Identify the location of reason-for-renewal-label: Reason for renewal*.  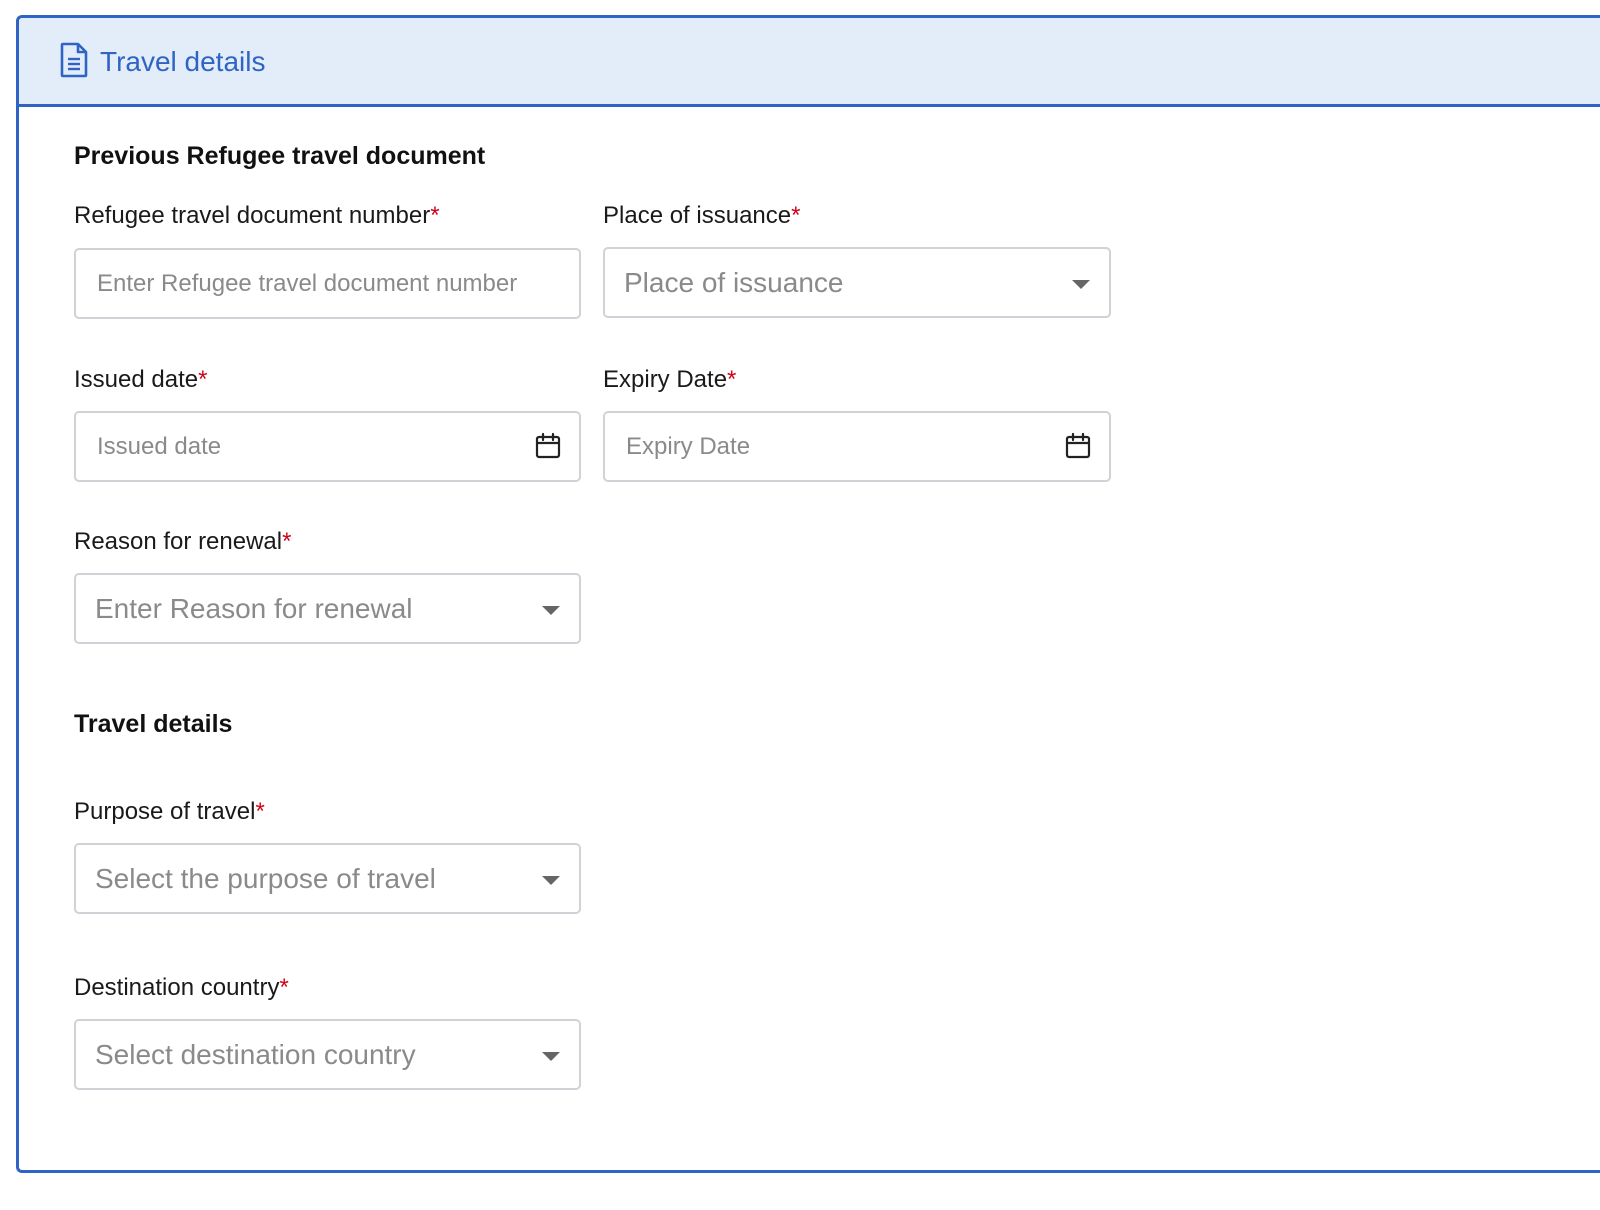
(182, 542).